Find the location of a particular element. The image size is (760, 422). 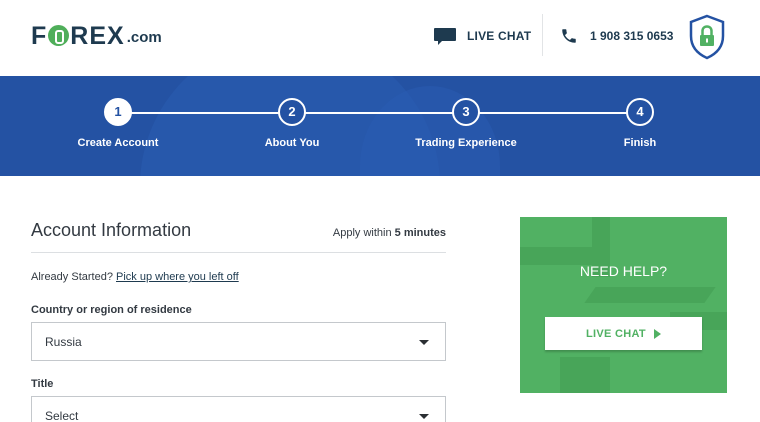

step-number: 1 is located at coordinates (118, 112).